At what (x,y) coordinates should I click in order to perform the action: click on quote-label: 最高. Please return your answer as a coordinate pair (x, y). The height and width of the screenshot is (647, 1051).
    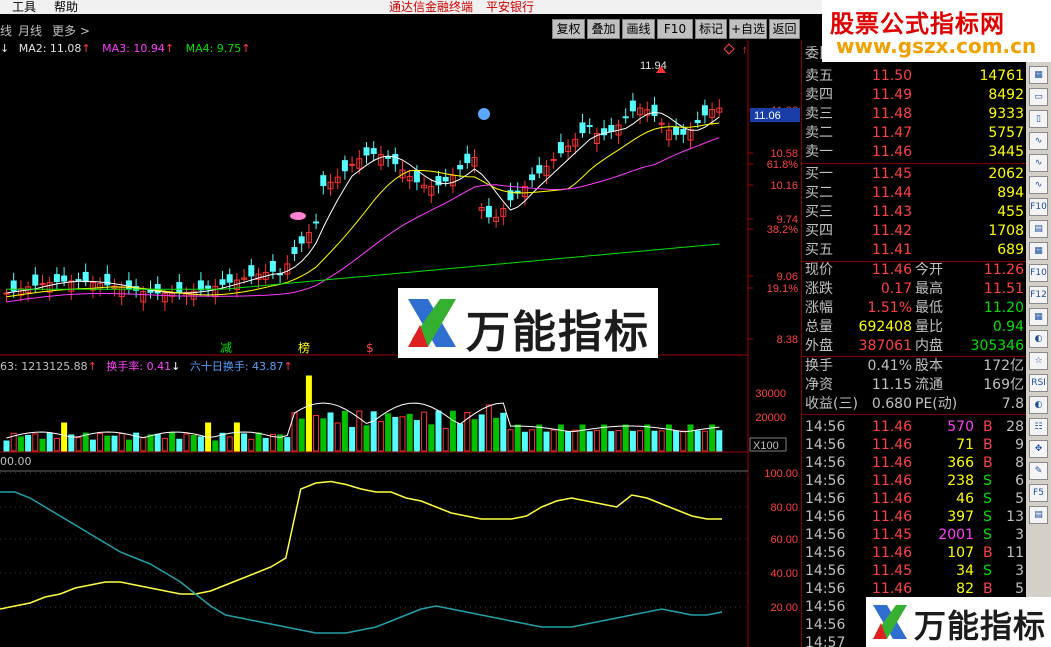
    Looking at the image, I should click on (929, 289).